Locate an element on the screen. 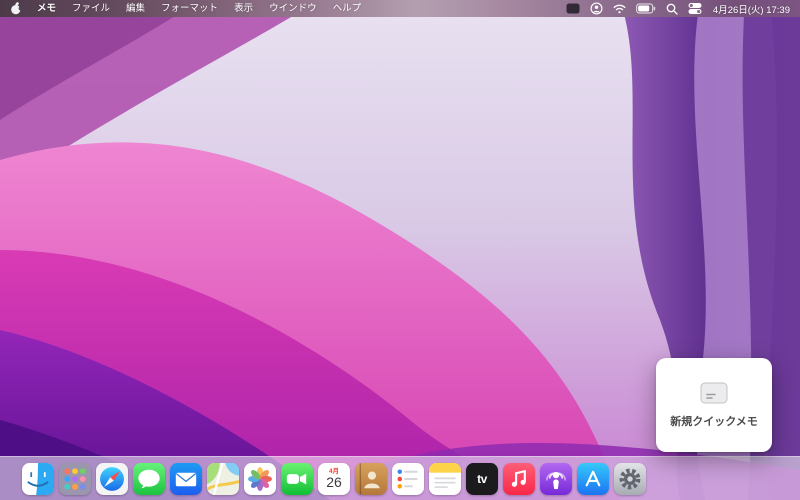 The height and width of the screenshot is (500, 800). dock-mail-icon is located at coordinates (186, 478).